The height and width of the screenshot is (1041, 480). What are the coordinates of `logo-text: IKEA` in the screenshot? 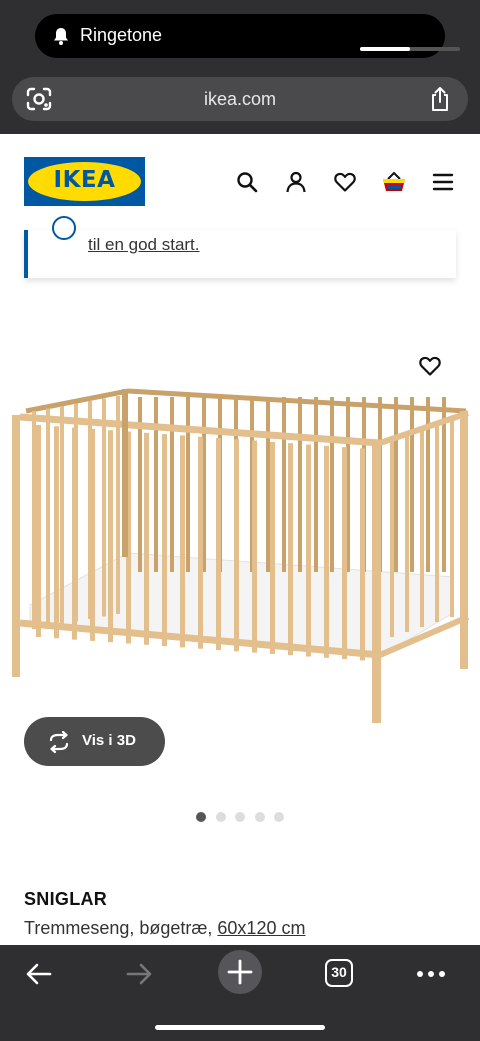 It's located at (84, 180).